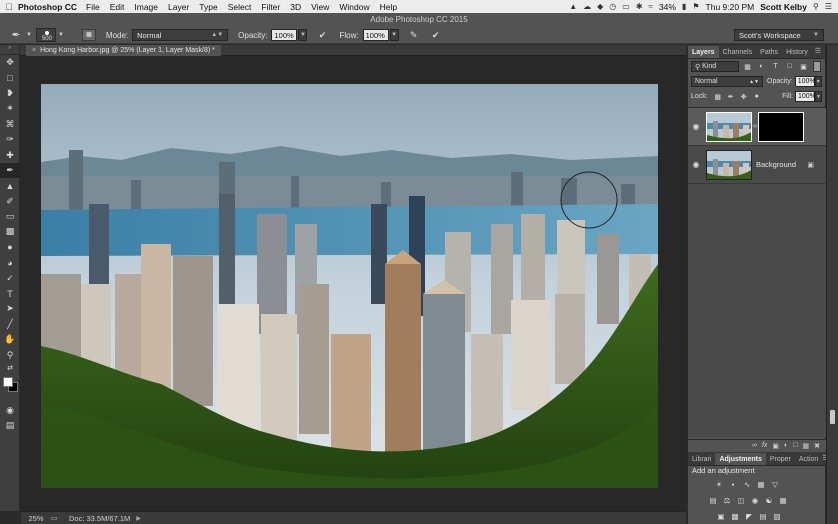 The width and height of the screenshot is (838, 524). What do you see at coordinates (10, 185) in the screenshot?
I see `clone-stamp-tool-icon: ▲` at bounding box center [10, 185].